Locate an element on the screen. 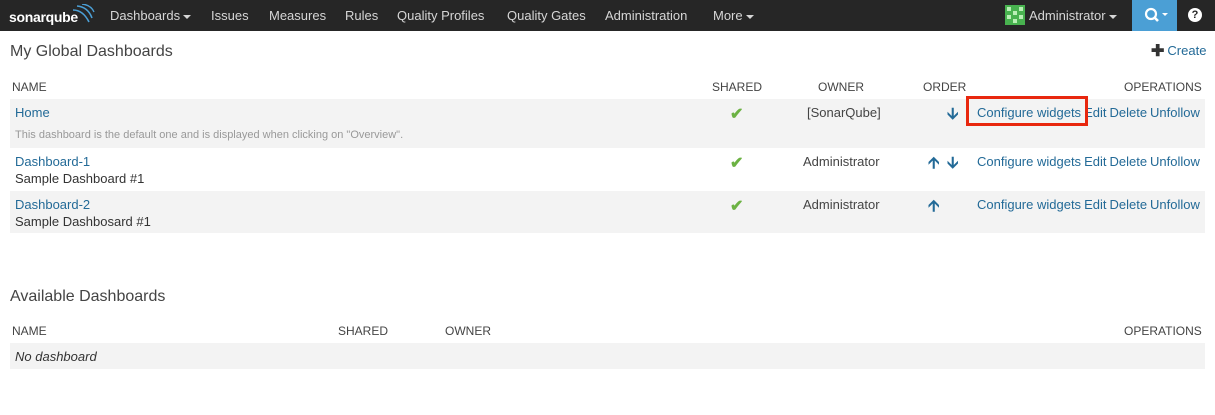 This screenshot has height=415, width=1215. create-dashboard-link: ✚ Create is located at coordinates (1178, 51).